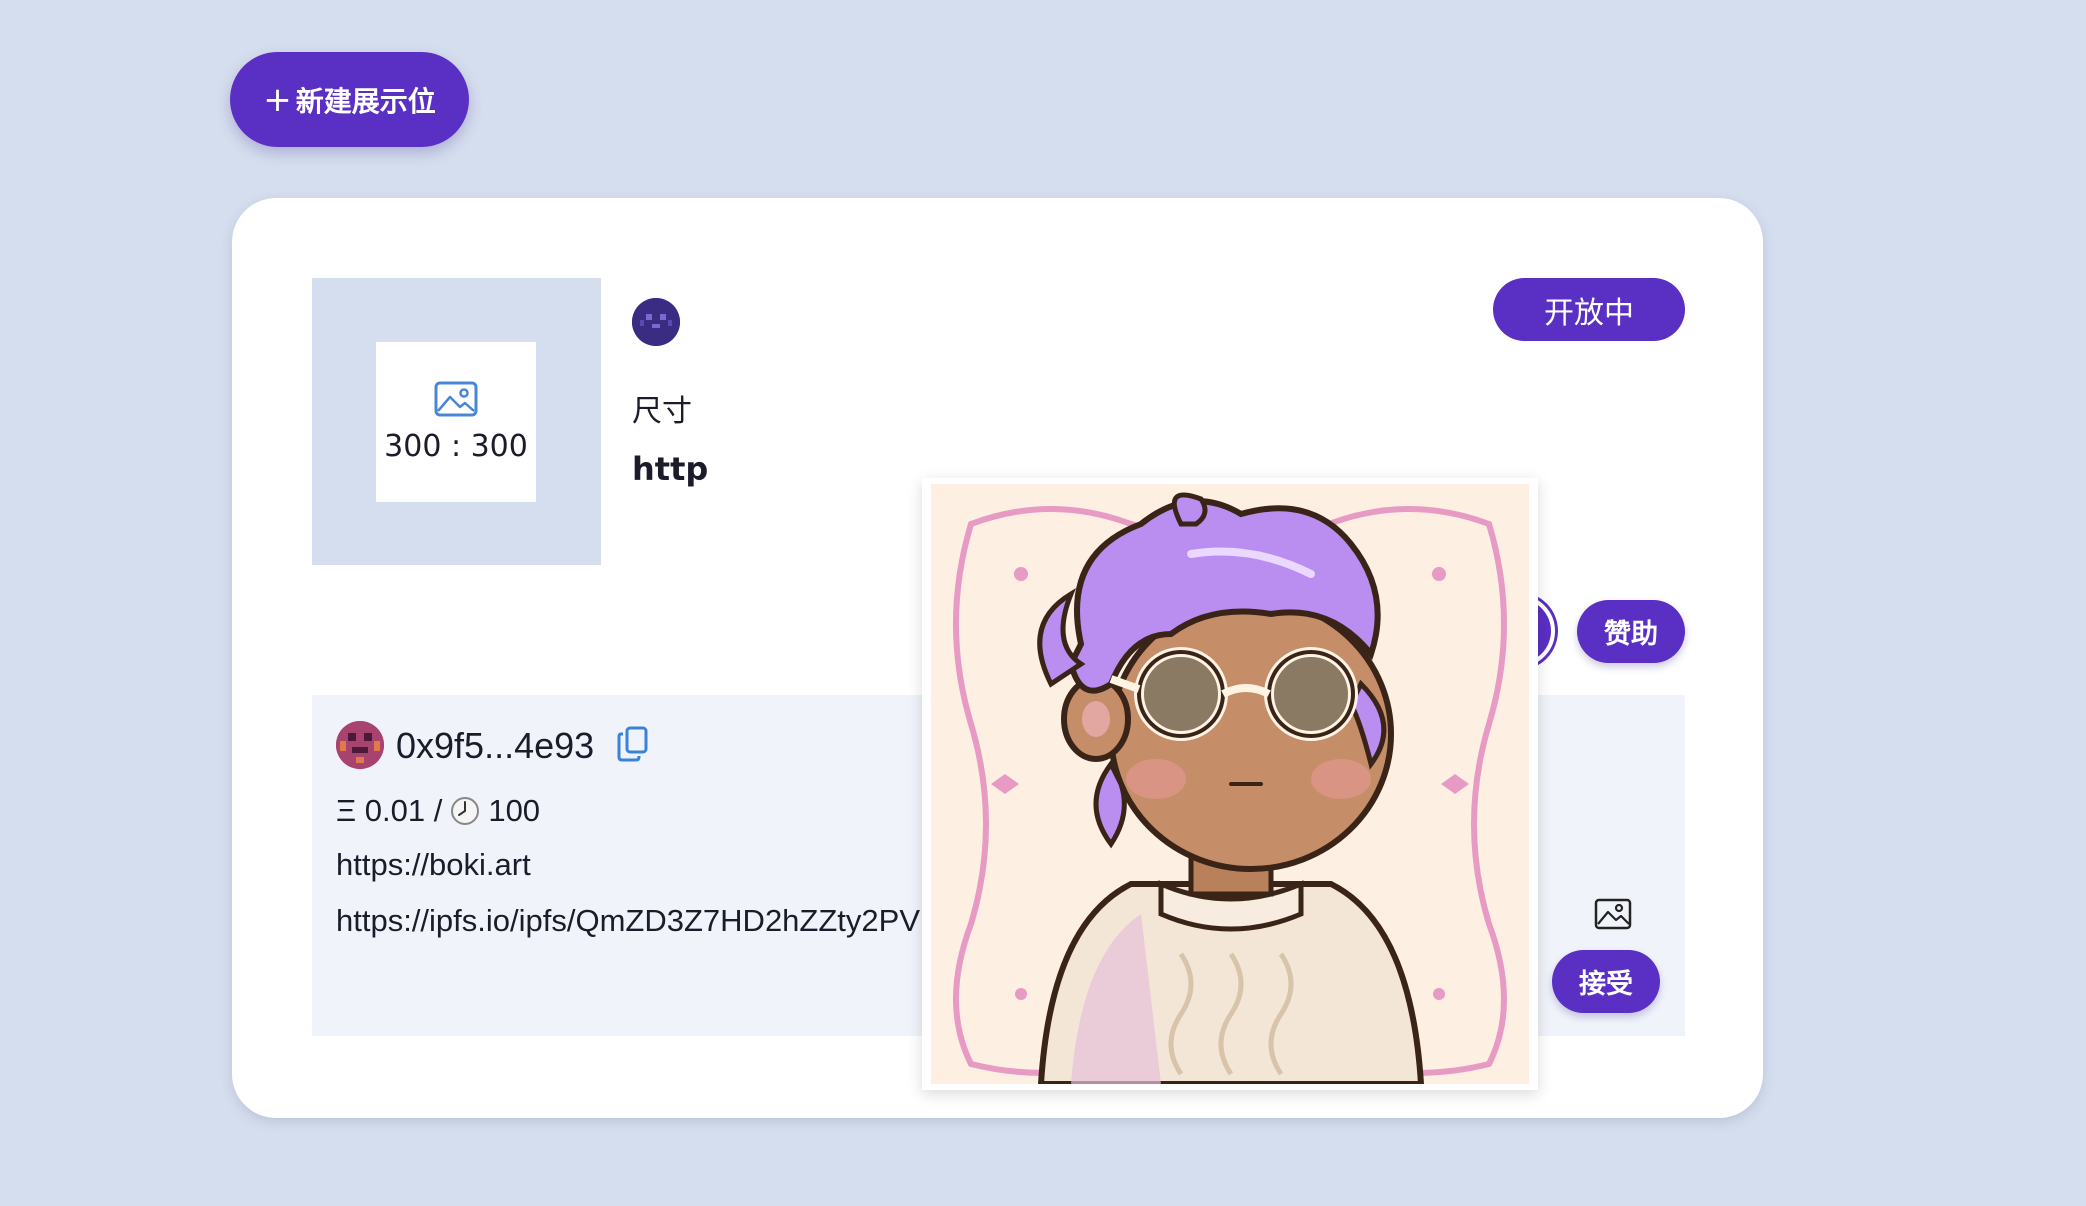 The height and width of the screenshot is (1206, 2086). What do you see at coordinates (277, 99) in the screenshot?
I see `plus-icon: +` at bounding box center [277, 99].